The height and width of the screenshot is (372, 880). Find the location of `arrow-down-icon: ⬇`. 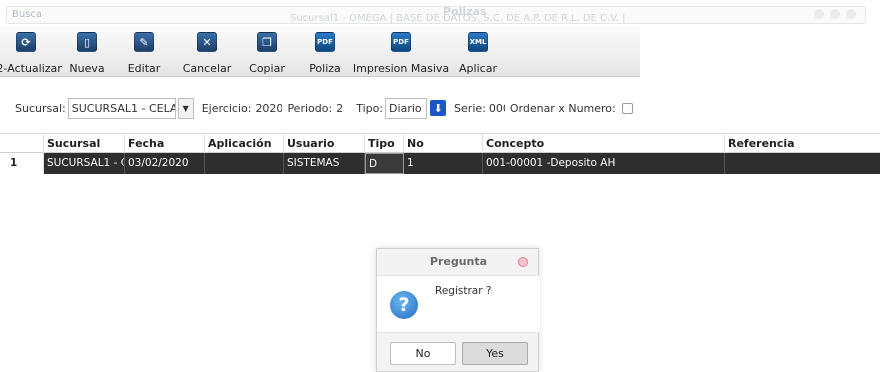

arrow-down-icon: ⬇ is located at coordinates (438, 108).